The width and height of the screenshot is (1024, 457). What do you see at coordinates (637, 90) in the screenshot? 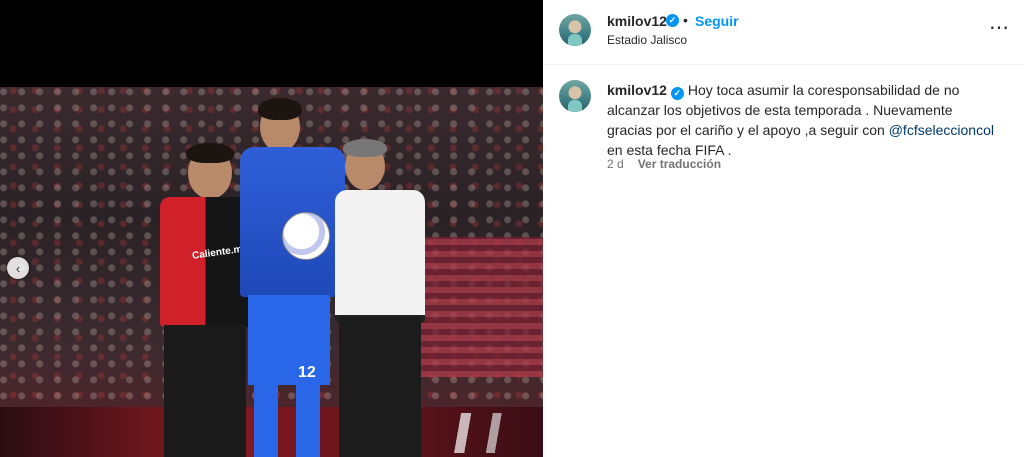
I see `caption-username: kmilov12` at bounding box center [637, 90].